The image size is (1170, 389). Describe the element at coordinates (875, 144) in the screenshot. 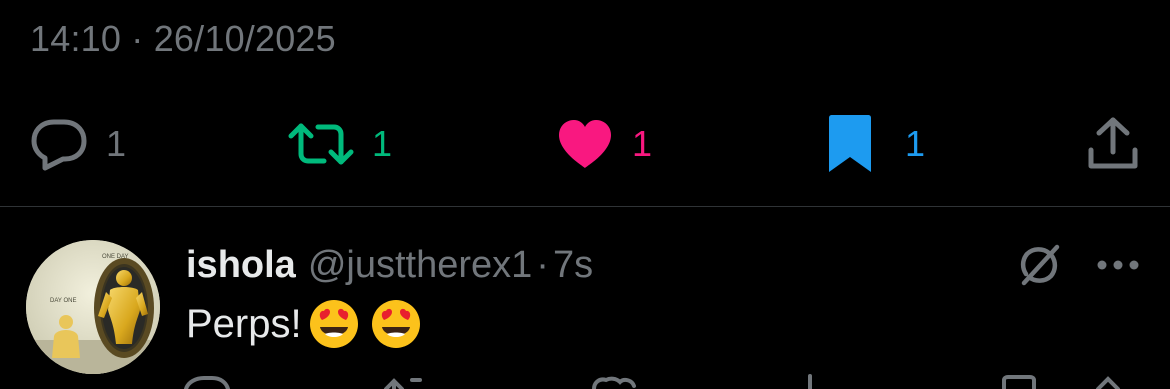

I see `bookmark-button: 1` at that location.